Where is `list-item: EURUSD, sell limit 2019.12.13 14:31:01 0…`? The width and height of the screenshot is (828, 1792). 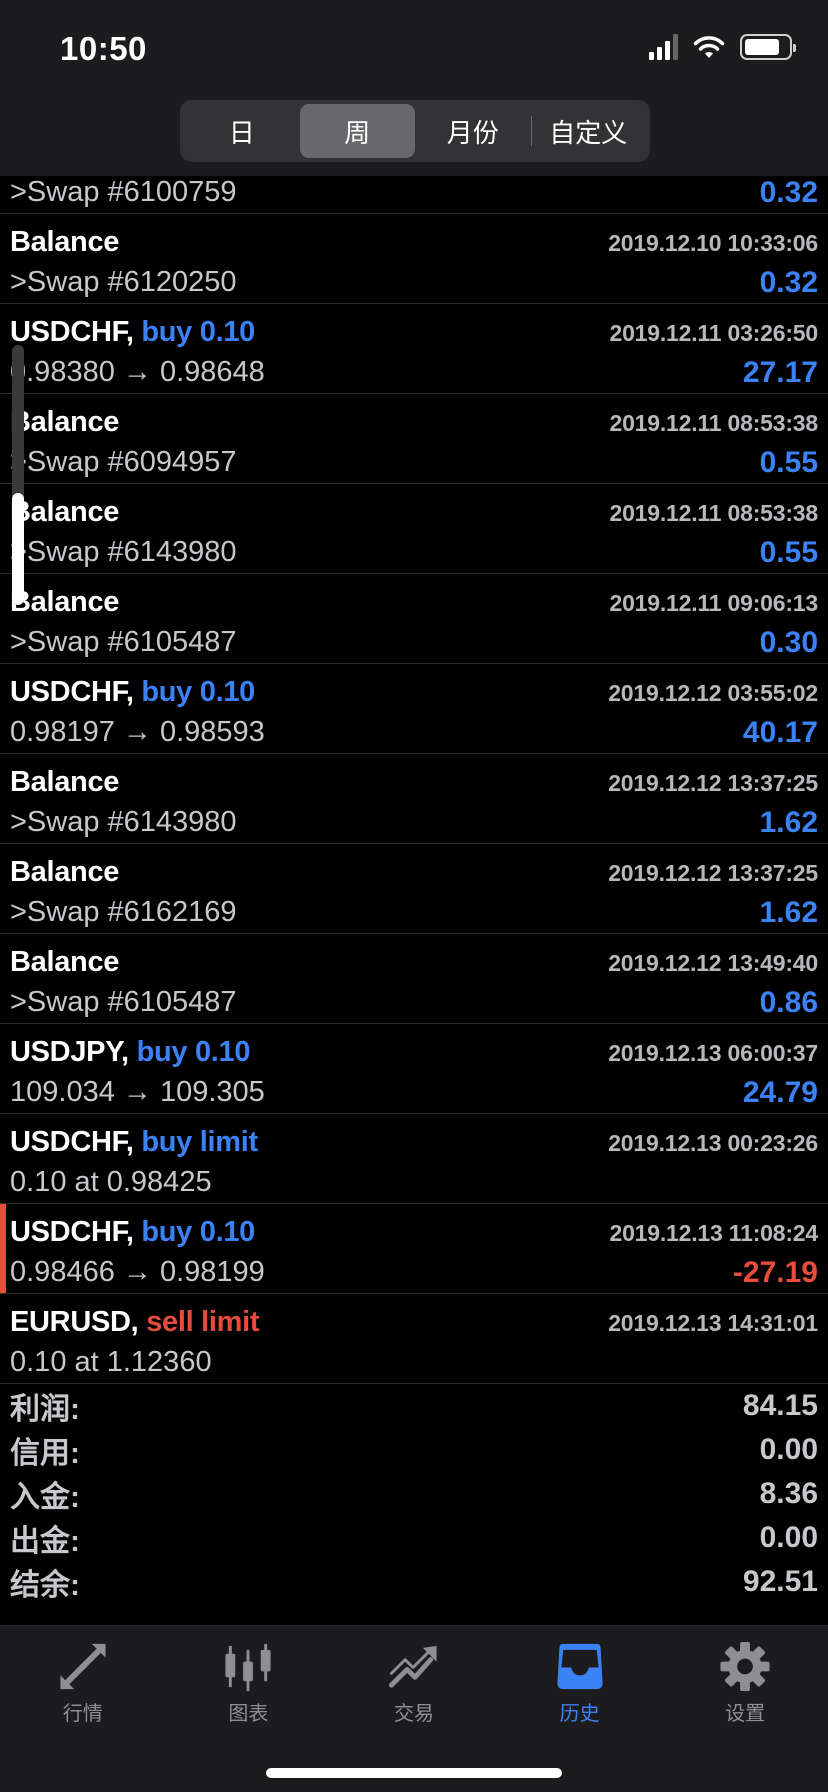
list-item: EURUSD, sell limit 2019.12.13 14:31:01 0… is located at coordinates (414, 1339).